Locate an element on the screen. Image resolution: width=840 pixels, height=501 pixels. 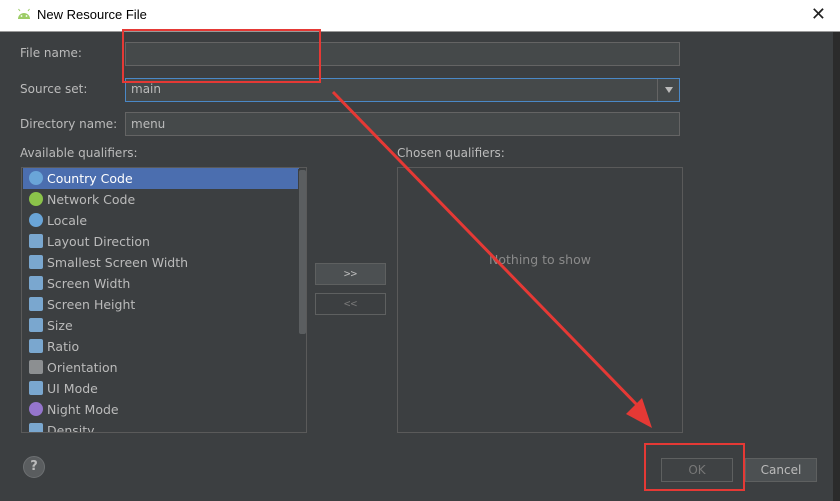
add-qualifier-button: >> is located at coordinates (350, 274).